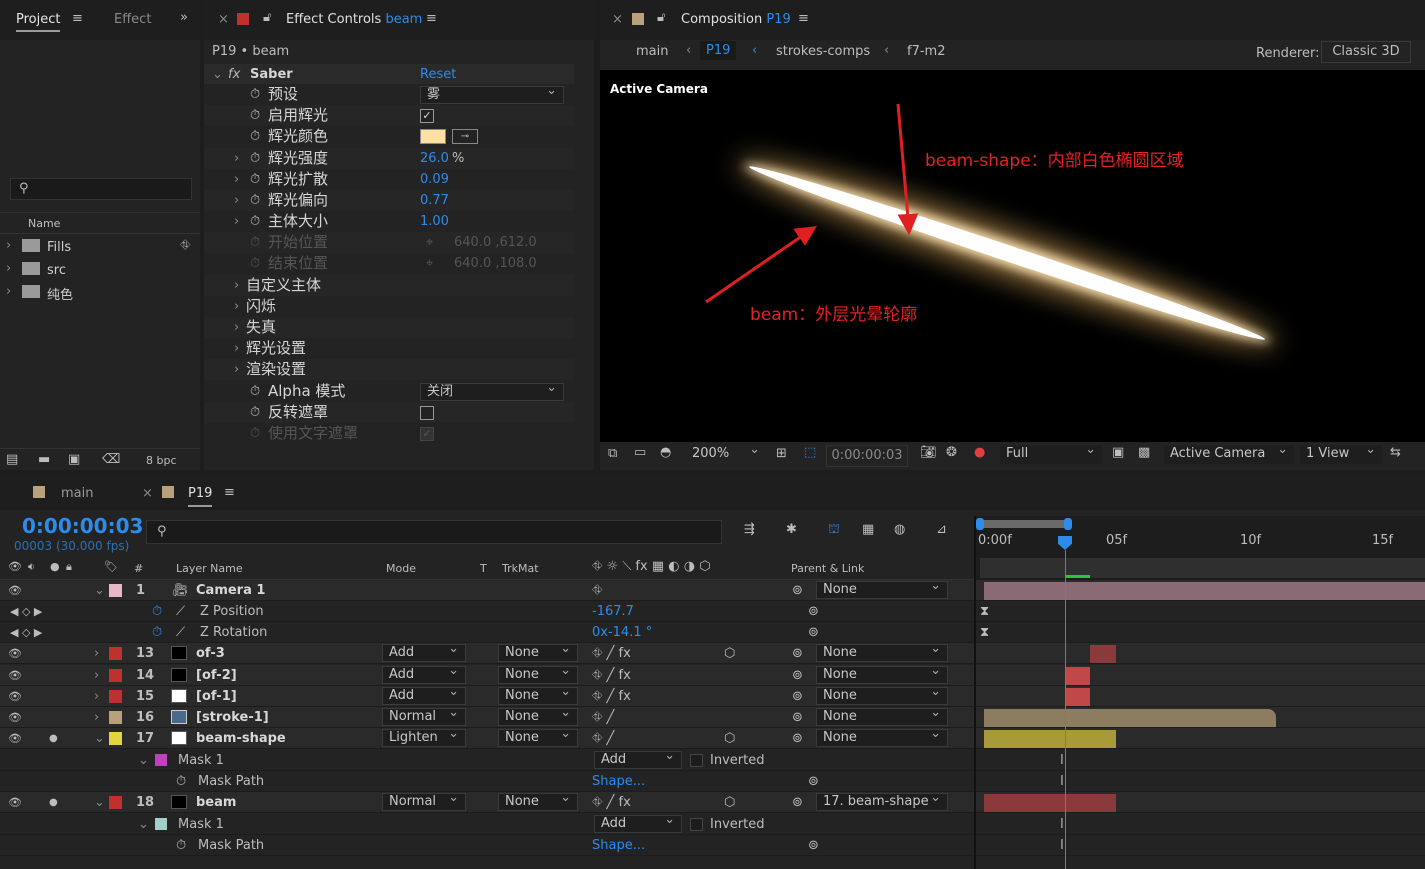 The width and height of the screenshot is (1425, 869). What do you see at coordinates (434, 221) in the screenshot?
I see `property-value: 1.00` at bounding box center [434, 221].